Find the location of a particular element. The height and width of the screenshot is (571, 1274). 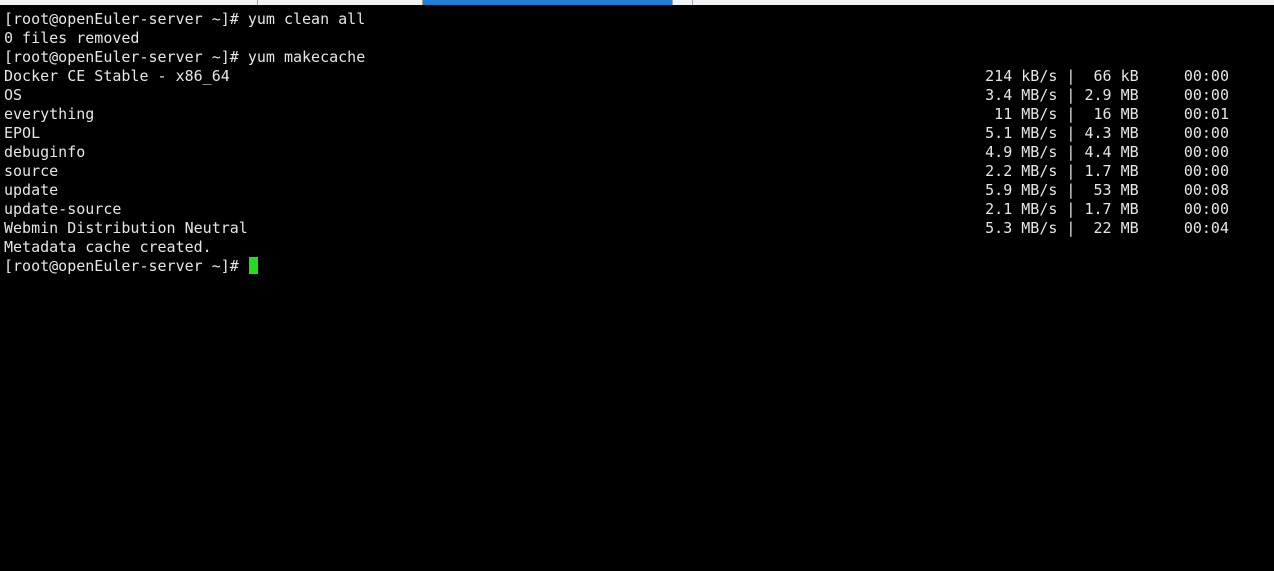

repo-stats: 5.3 MB/s | 22 MB 00:04 is located at coordinates (1107, 228).